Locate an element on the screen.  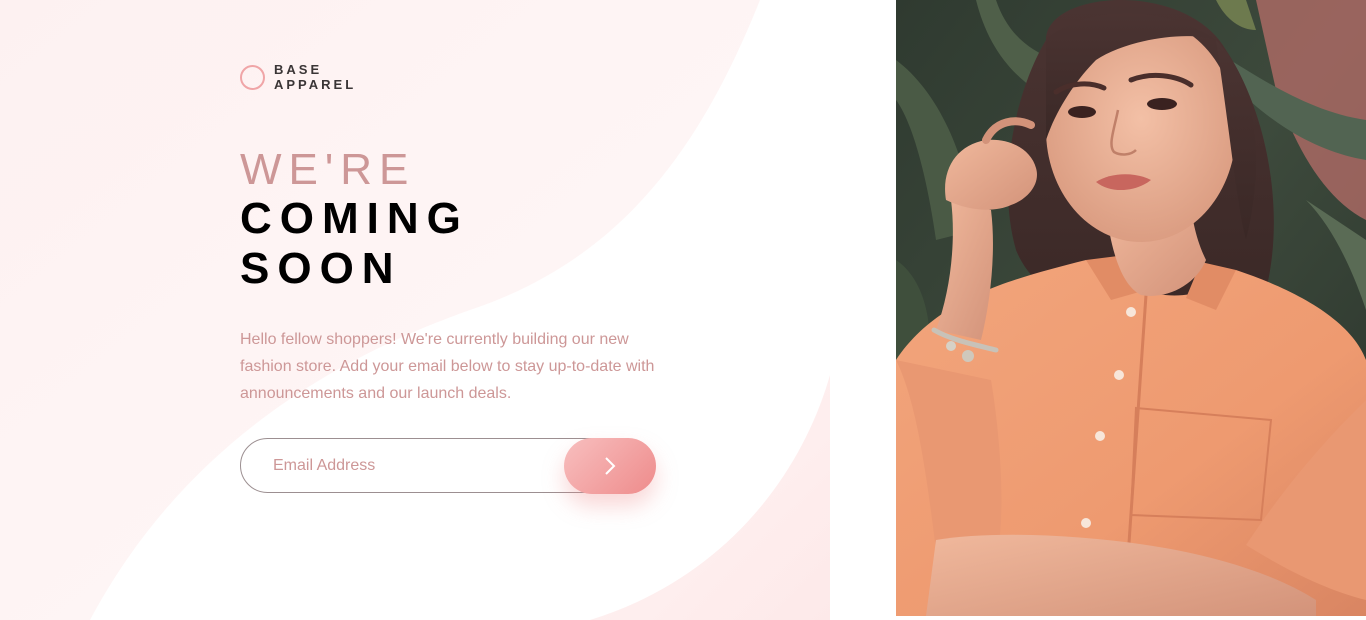
page-title: WE'RE COMING SOON is located at coordinates (354, 220).